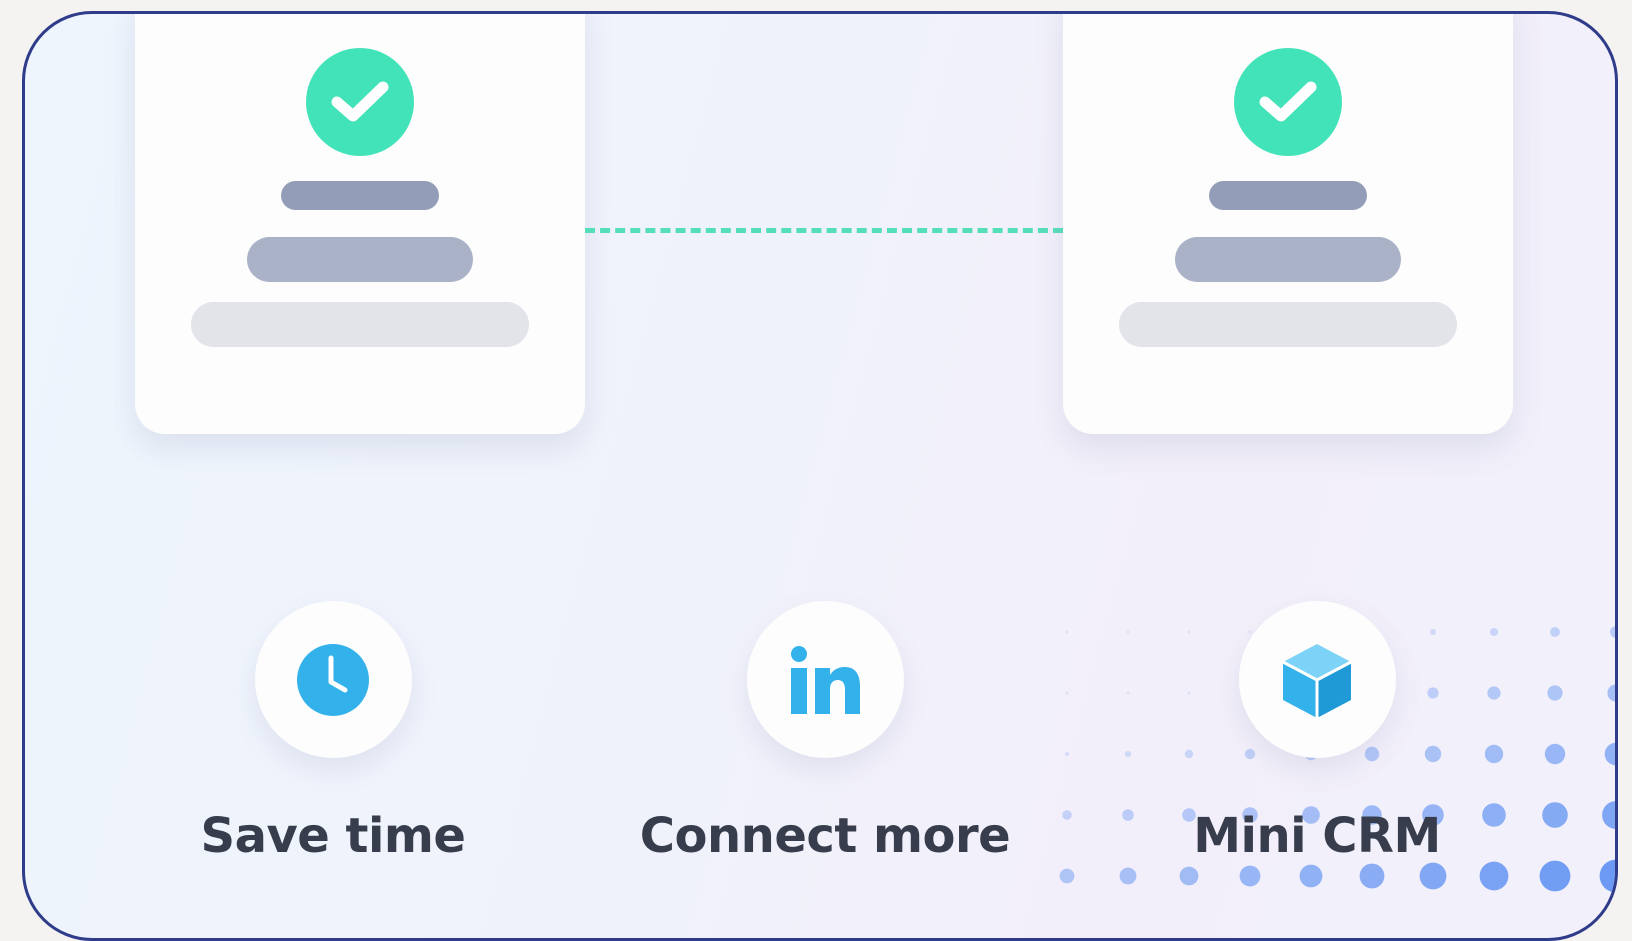  What do you see at coordinates (360, 224) in the screenshot?
I see `profile-card-left` at bounding box center [360, 224].